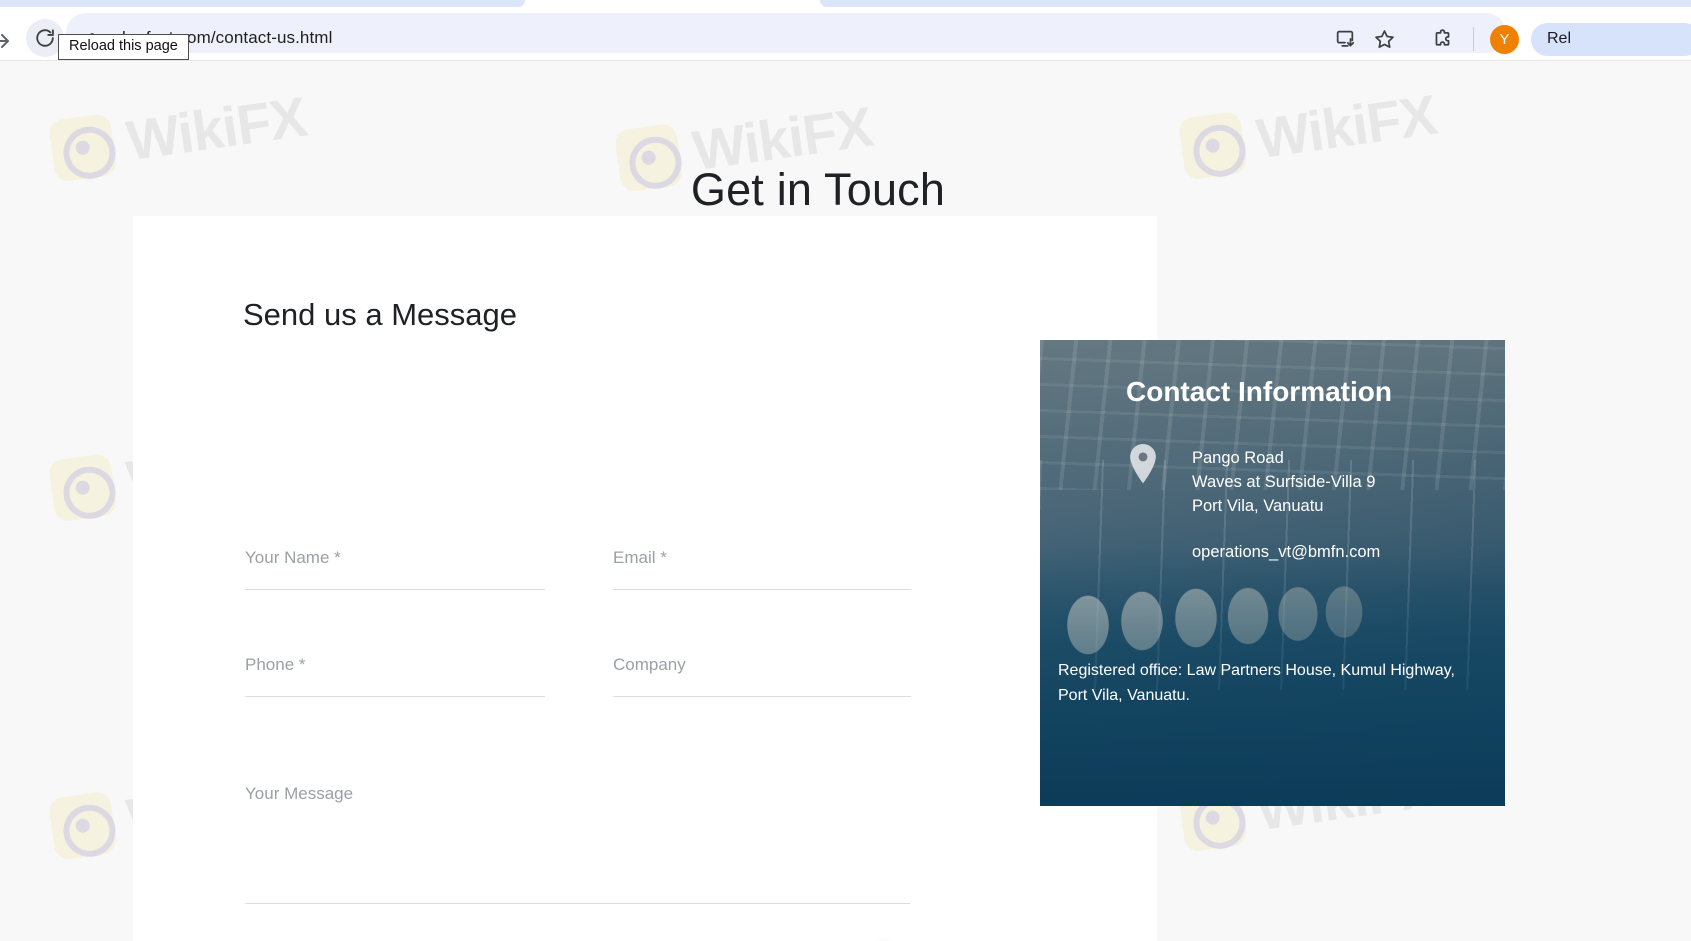  I want to click on extensions-puzzle-icon, so click(1442, 39).